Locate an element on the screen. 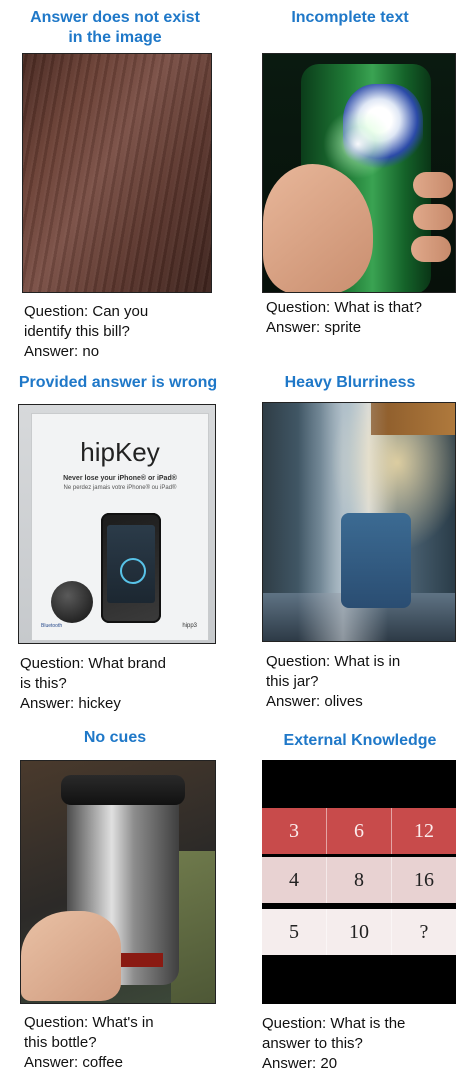 This screenshot has width=460, height=1077. box-tagline-fr: Ne perdez jamais votre iPhone® ou iPad® is located at coordinates (120, 488).